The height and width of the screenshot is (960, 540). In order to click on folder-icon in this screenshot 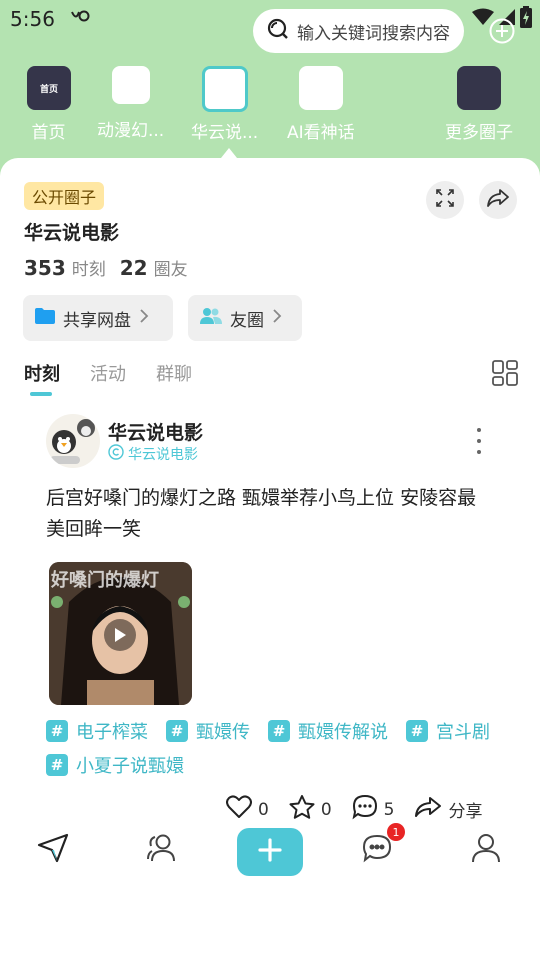, I will do `click(45, 318)`.